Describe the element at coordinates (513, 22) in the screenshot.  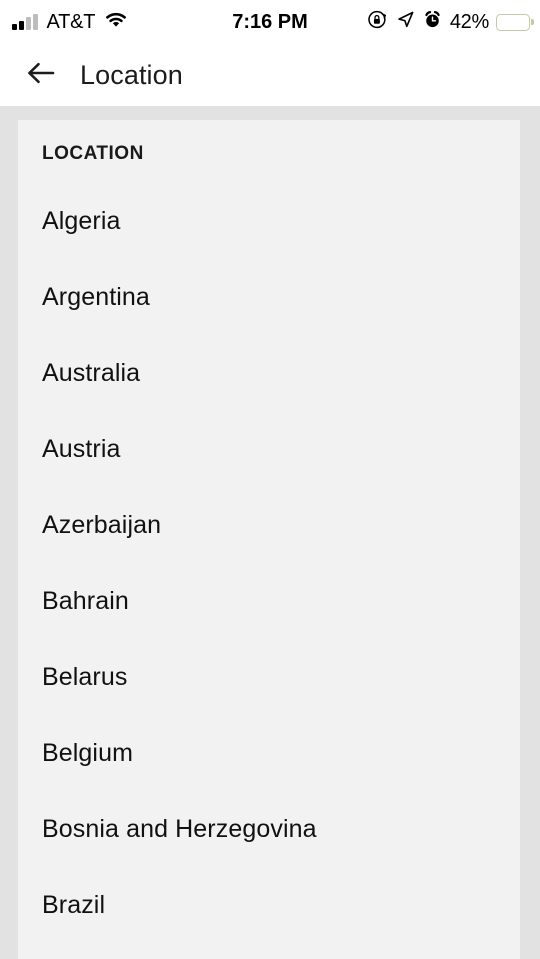
I see `battery-icon` at that location.